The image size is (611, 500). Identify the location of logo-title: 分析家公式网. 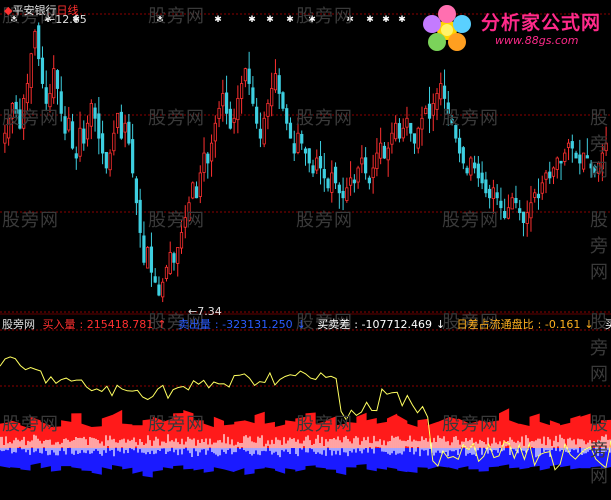
(541, 23).